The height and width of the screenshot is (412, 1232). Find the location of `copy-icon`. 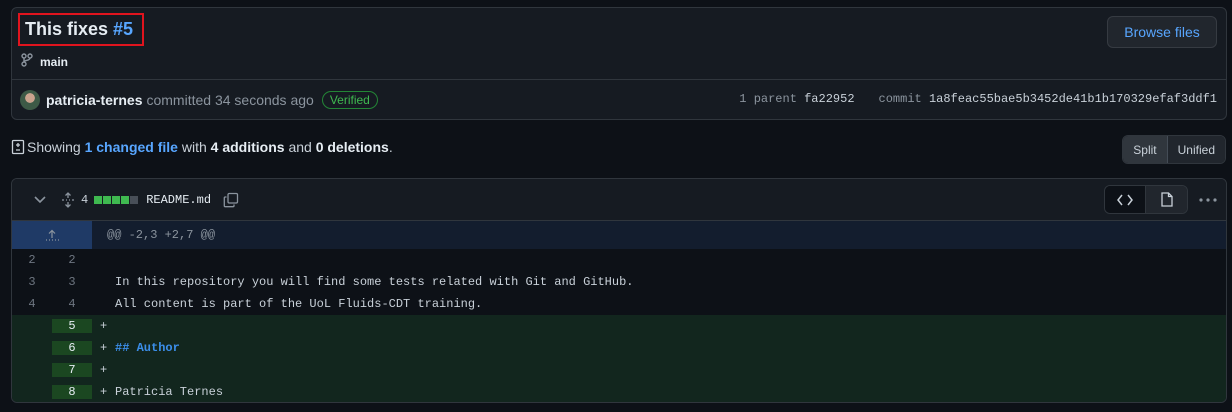

copy-icon is located at coordinates (231, 200).